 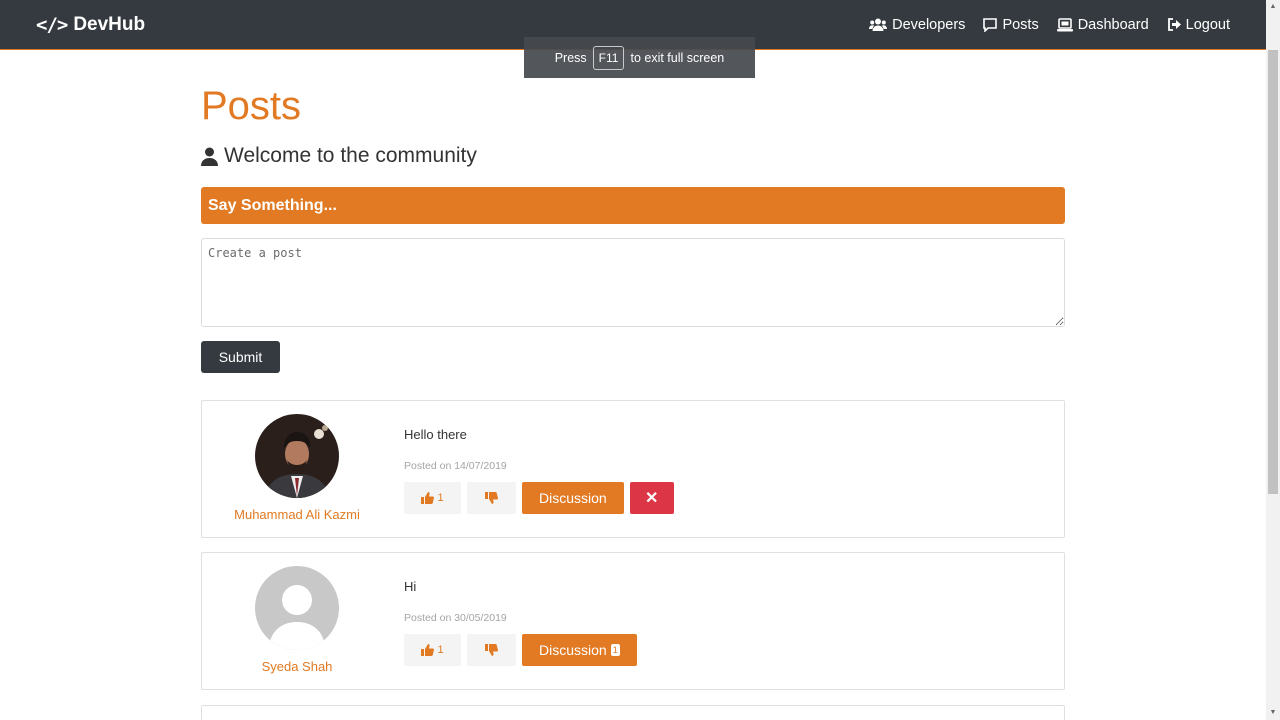 I want to click on post-author: Syeda Shah, so click(x=297, y=666).